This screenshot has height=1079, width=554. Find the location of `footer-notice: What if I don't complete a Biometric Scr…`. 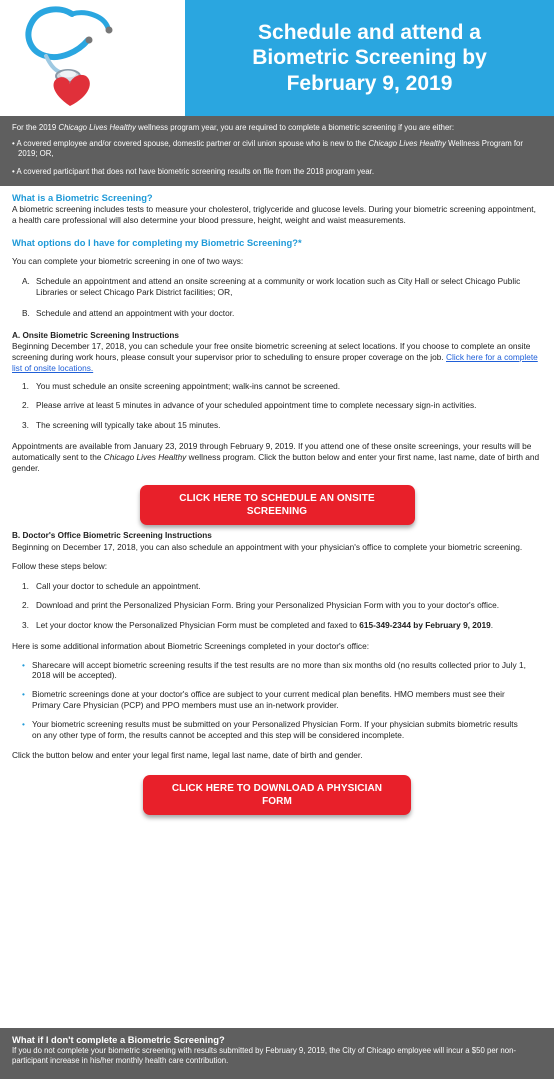

footer-notice: What if I don't complete a Biometric Scr… is located at coordinates (277, 1053).